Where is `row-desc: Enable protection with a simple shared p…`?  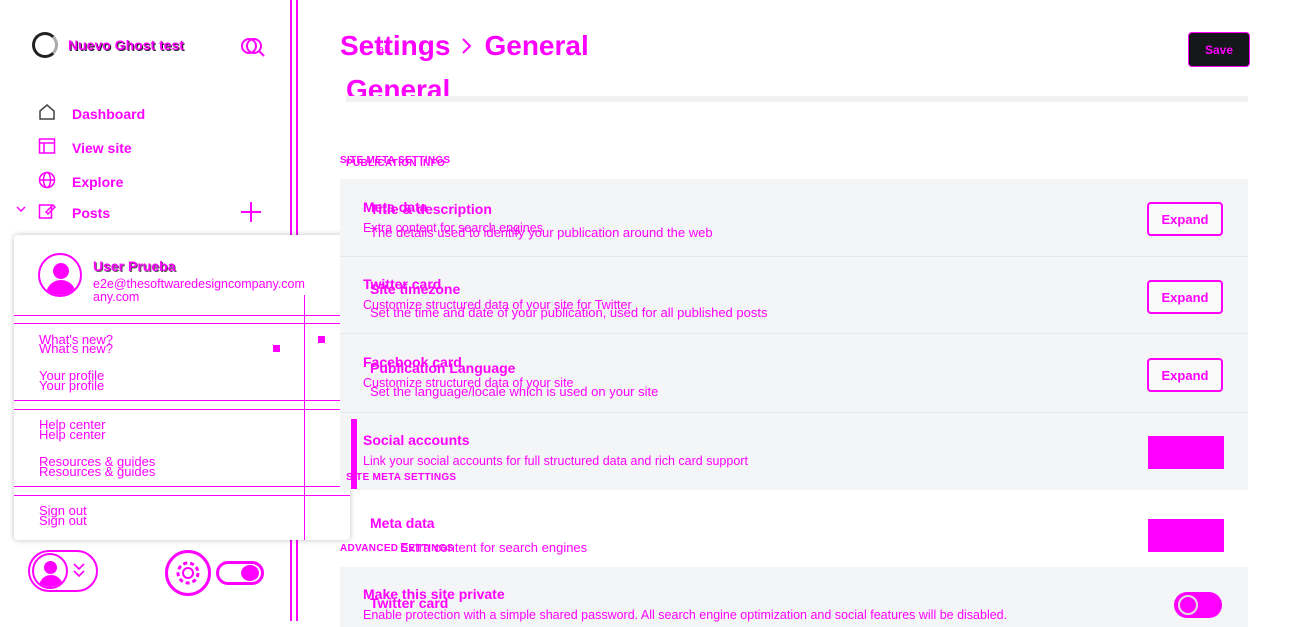 row-desc: Enable protection with a simple shared p… is located at coordinates (685, 615).